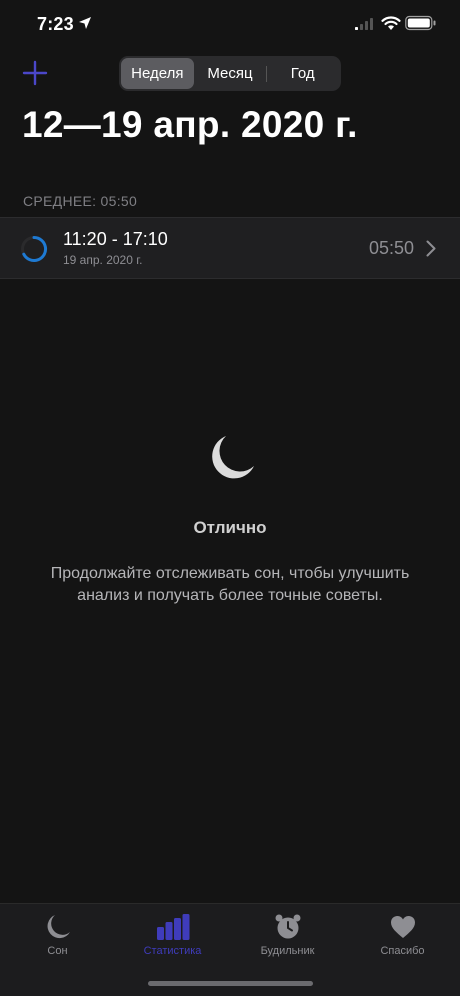 The height and width of the screenshot is (996, 460). I want to click on tab-alarm-label: Будильник, so click(287, 951).